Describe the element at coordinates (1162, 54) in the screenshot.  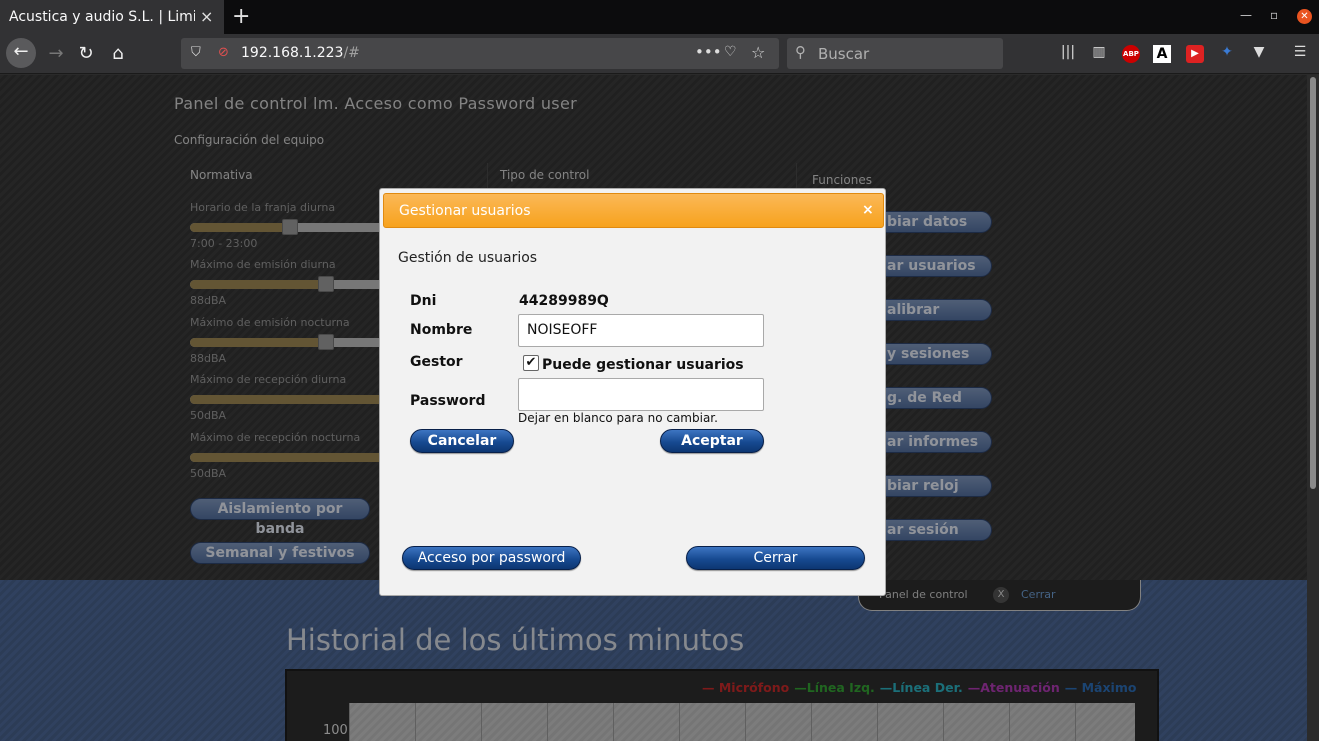
I see `extension-a-icon: A` at that location.